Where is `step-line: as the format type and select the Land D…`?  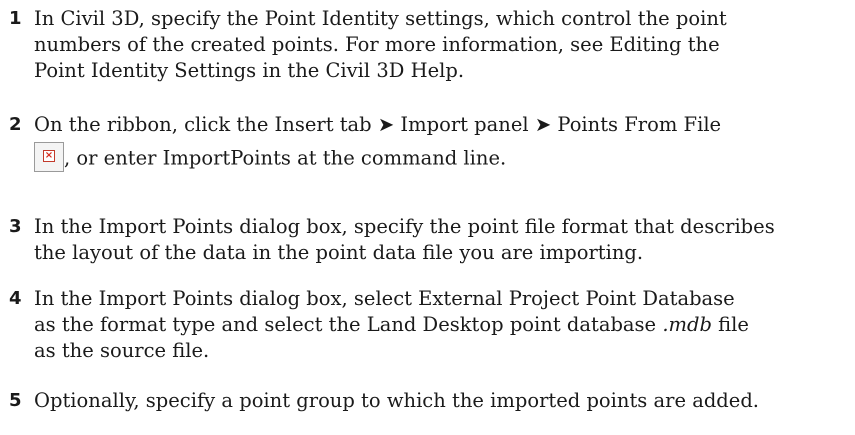
step-line: as the format type and select the Land D… is located at coordinates (441, 325).